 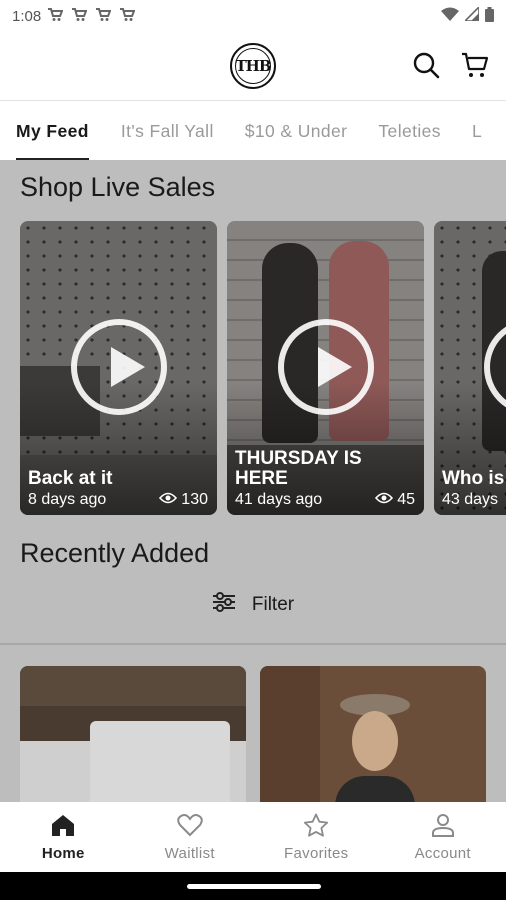 I want to click on filter-button: Filter, so click(x=253, y=605).